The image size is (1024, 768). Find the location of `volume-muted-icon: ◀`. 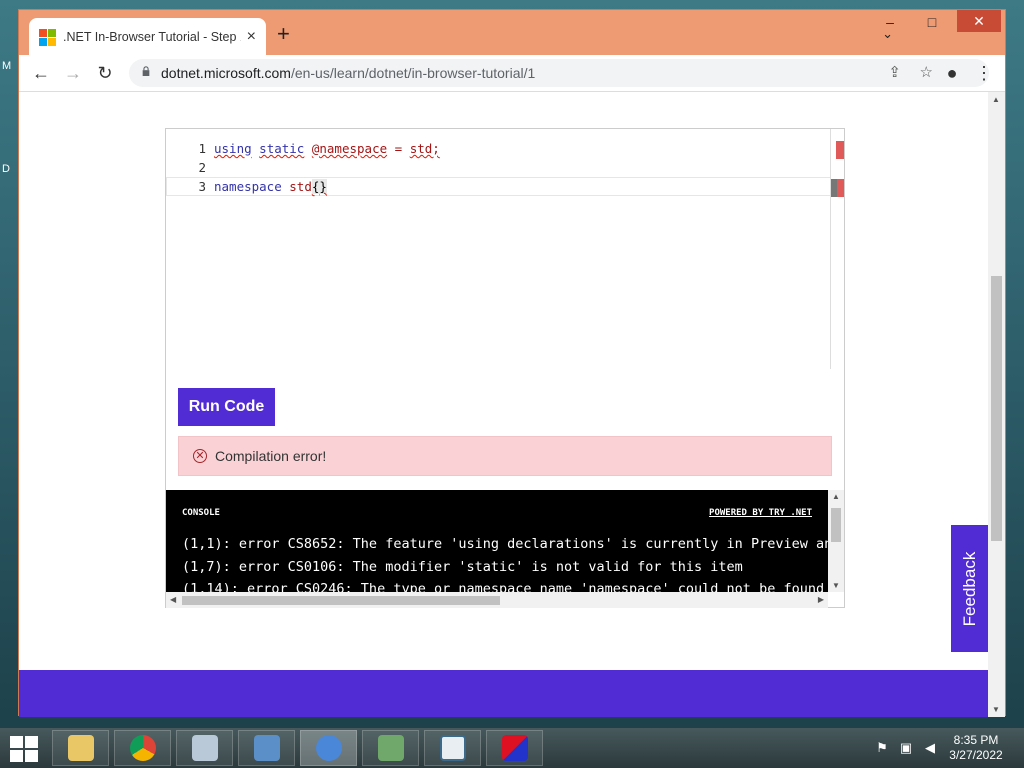

volume-muted-icon: ◀ is located at coordinates (930, 748).